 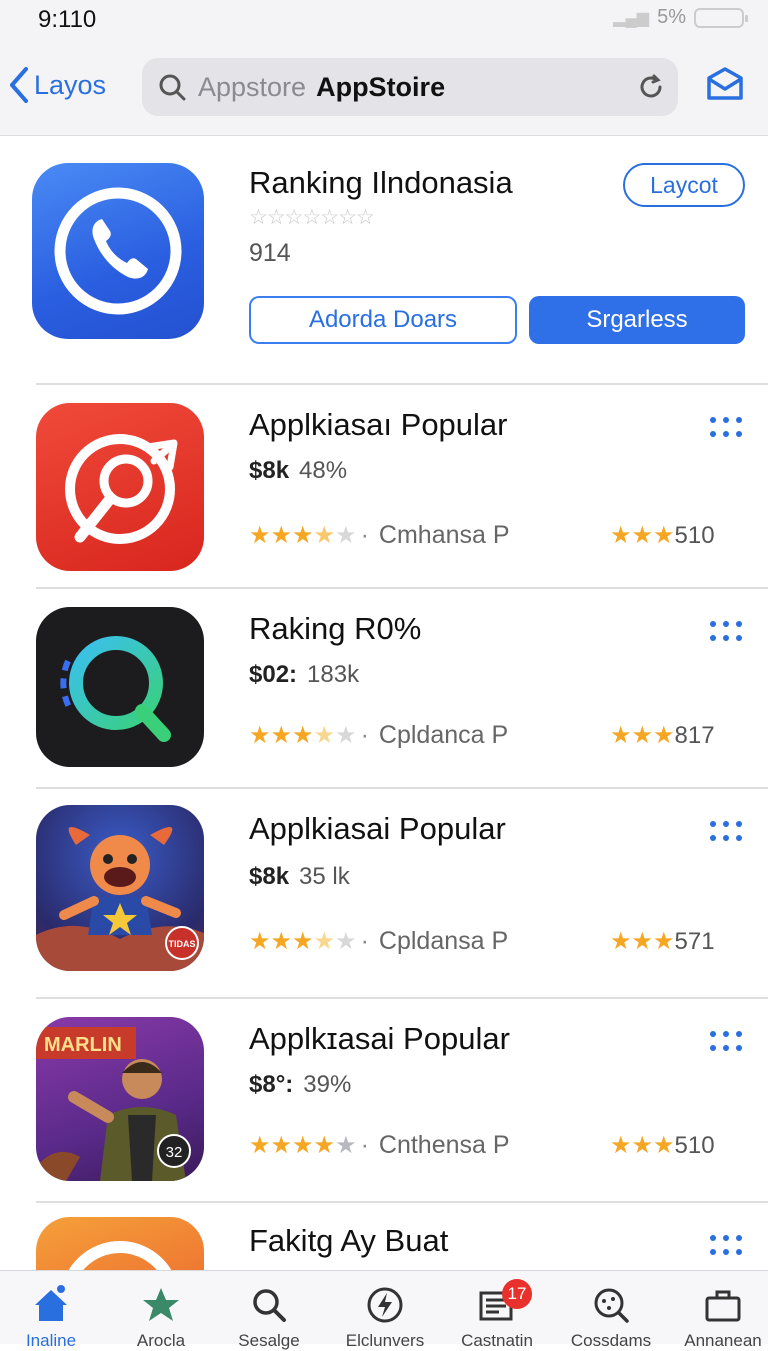 What do you see at coordinates (161, 1340) in the screenshot?
I see `tab-label: Arocla` at bounding box center [161, 1340].